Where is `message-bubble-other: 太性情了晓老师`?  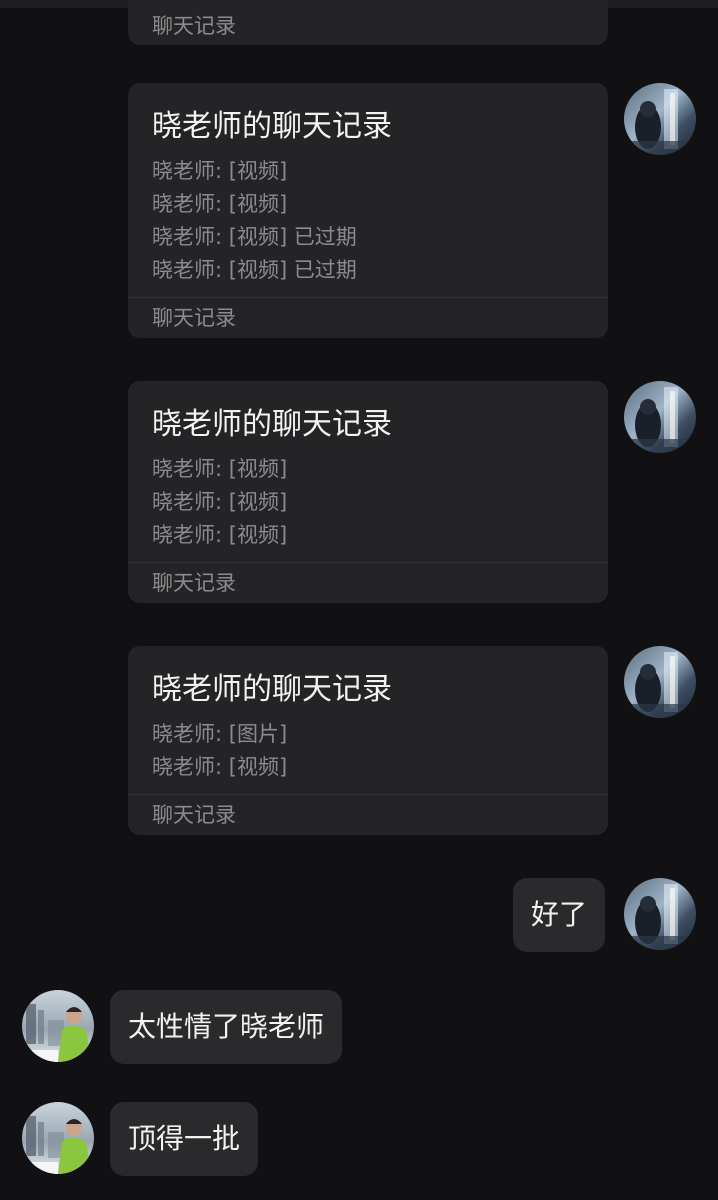
message-bubble-other: 太性情了晓老师 is located at coordinates (226, 1027).